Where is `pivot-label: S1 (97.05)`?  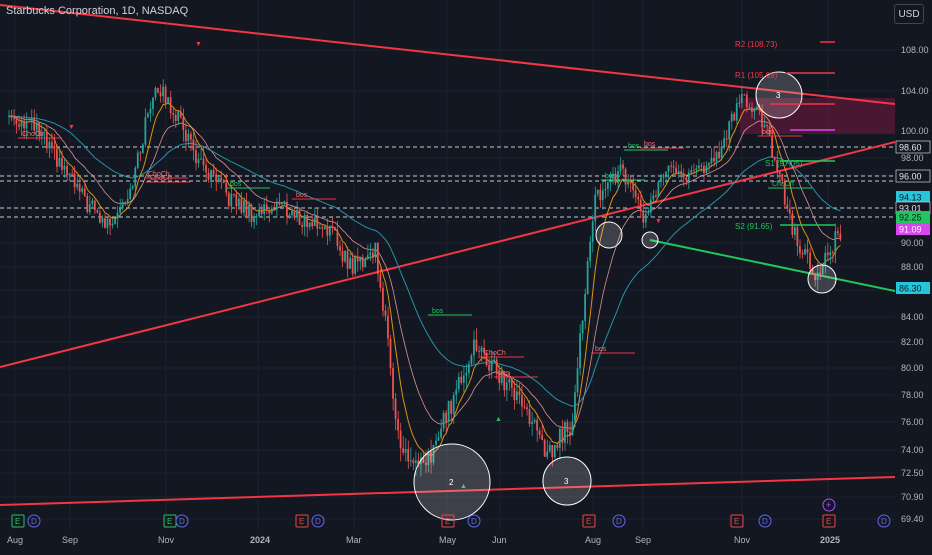 pivot-label: S1 (97.05) is located at coordinates (784, 163).